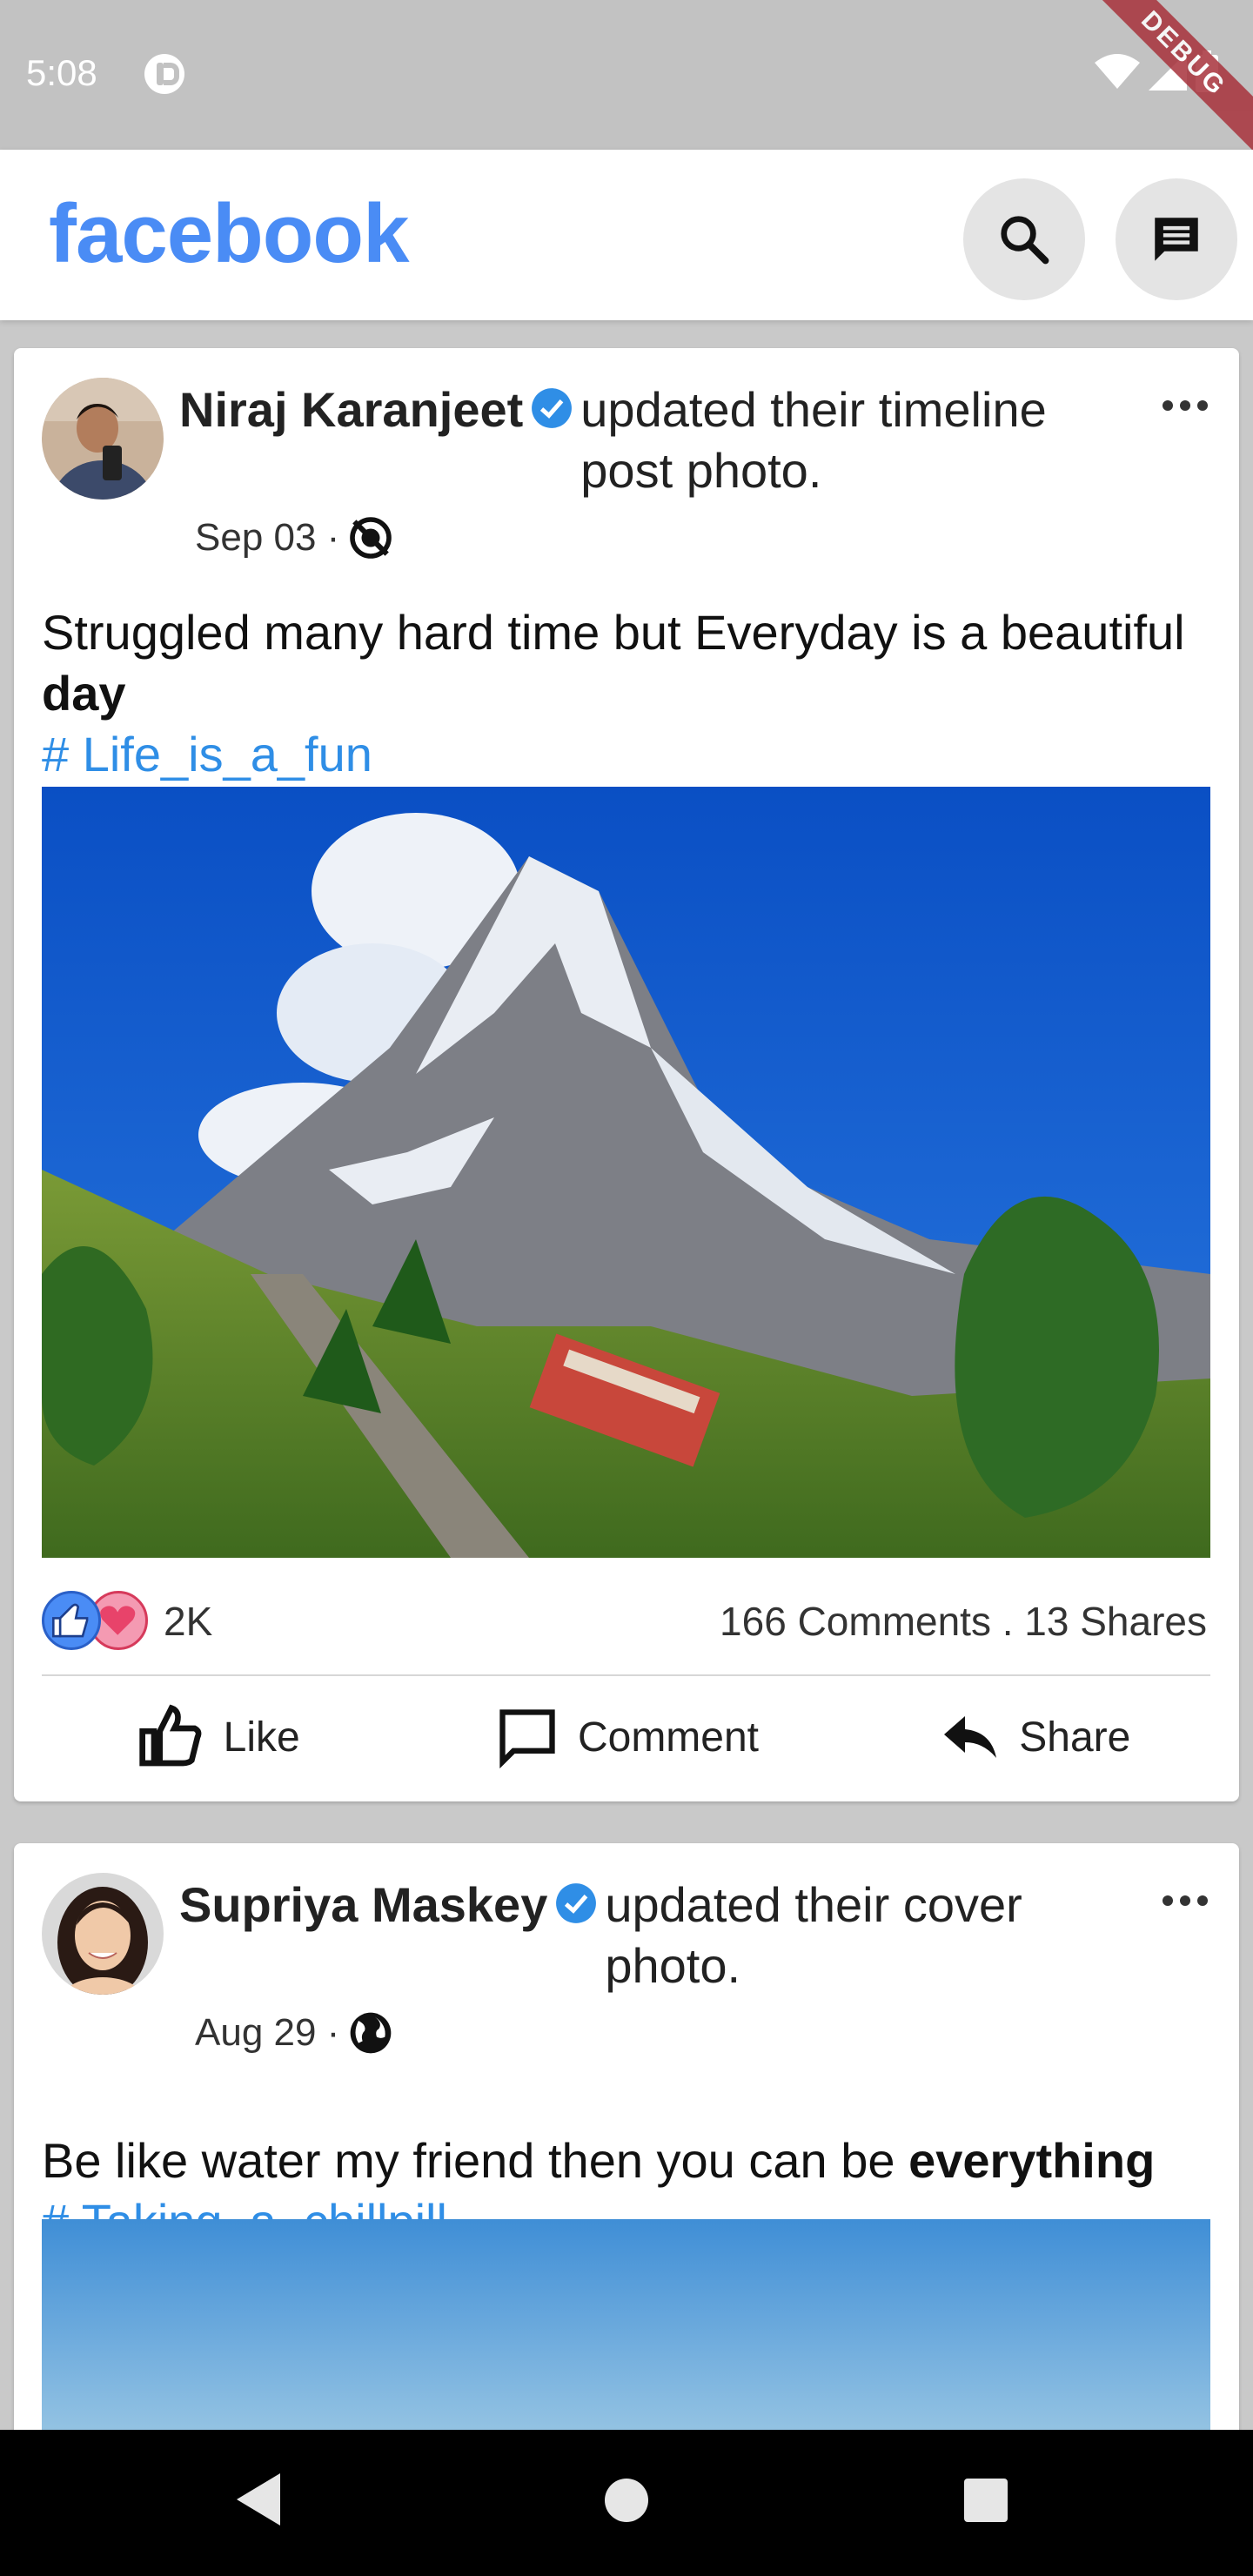 The image size is (1253, 2576). What do you see at coordinates (813, 440) in the screenshot?
I see `post-action-text: updated their timeline post photo.` at bounding box center [813, 440].